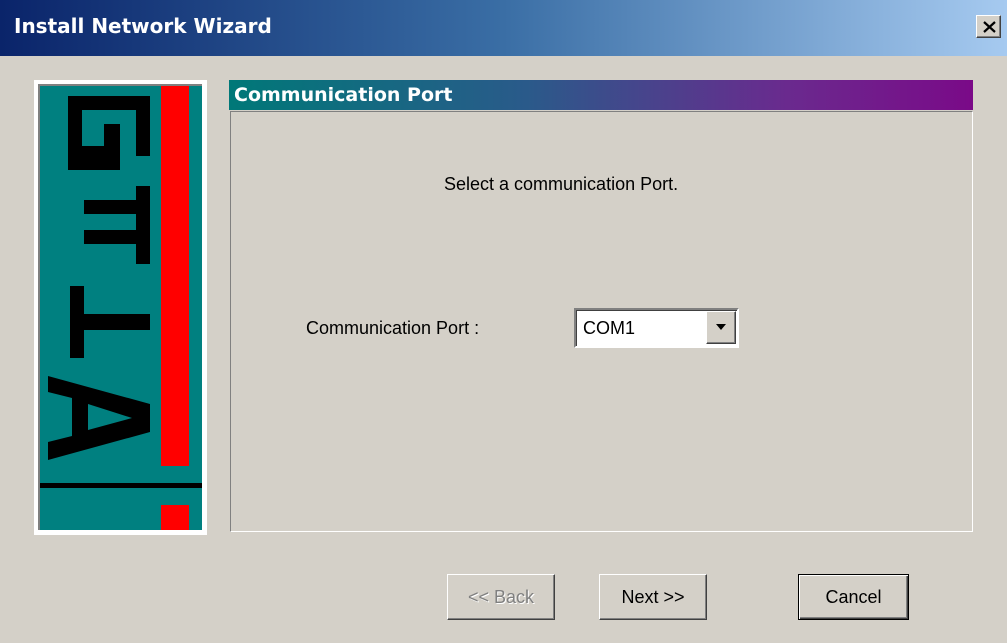 Image resolution: width=1007 pixels, height=643 pixels. I want to click on dropdown-button, so click(721, 327).